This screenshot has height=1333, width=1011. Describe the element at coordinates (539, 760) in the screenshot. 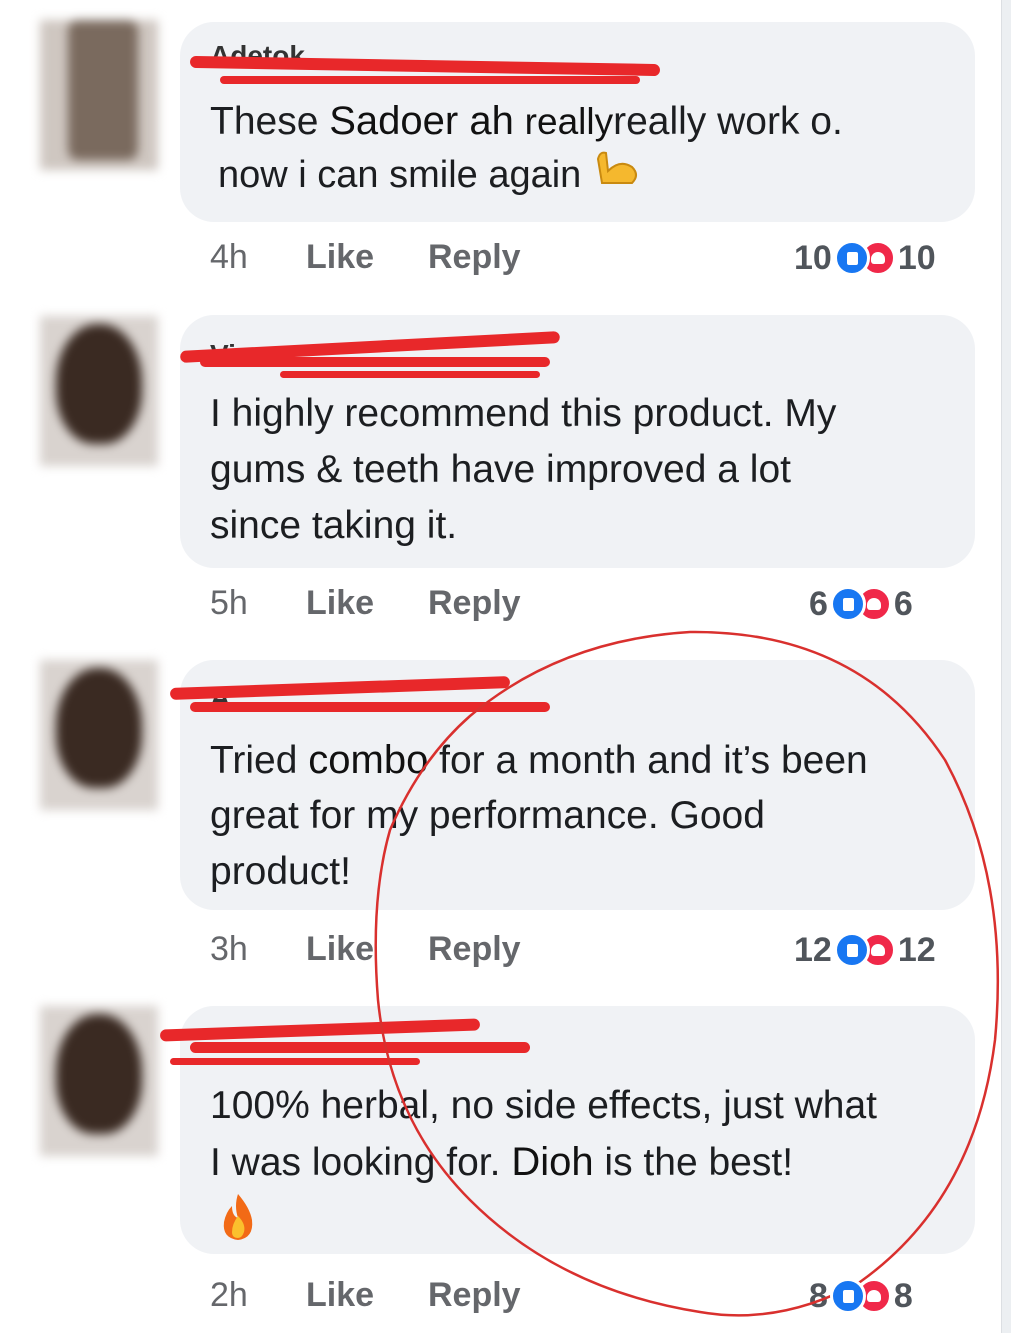

I see `comment-text: Tried combo for a month and it’s been` at that location.